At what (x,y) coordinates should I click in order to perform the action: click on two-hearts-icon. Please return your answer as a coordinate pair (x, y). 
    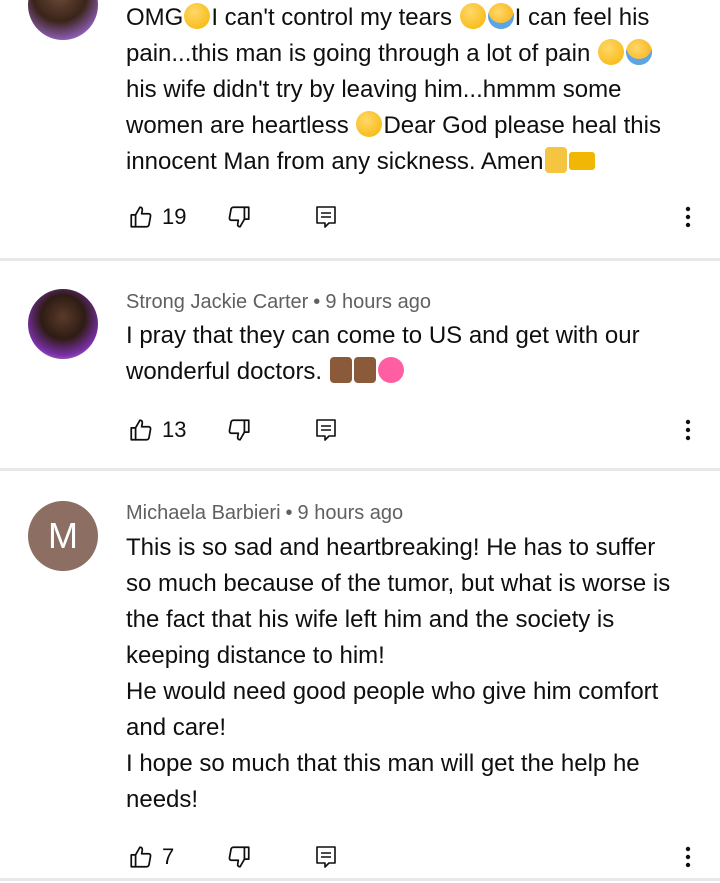
    Looking at the image, I should click on (390, 370).